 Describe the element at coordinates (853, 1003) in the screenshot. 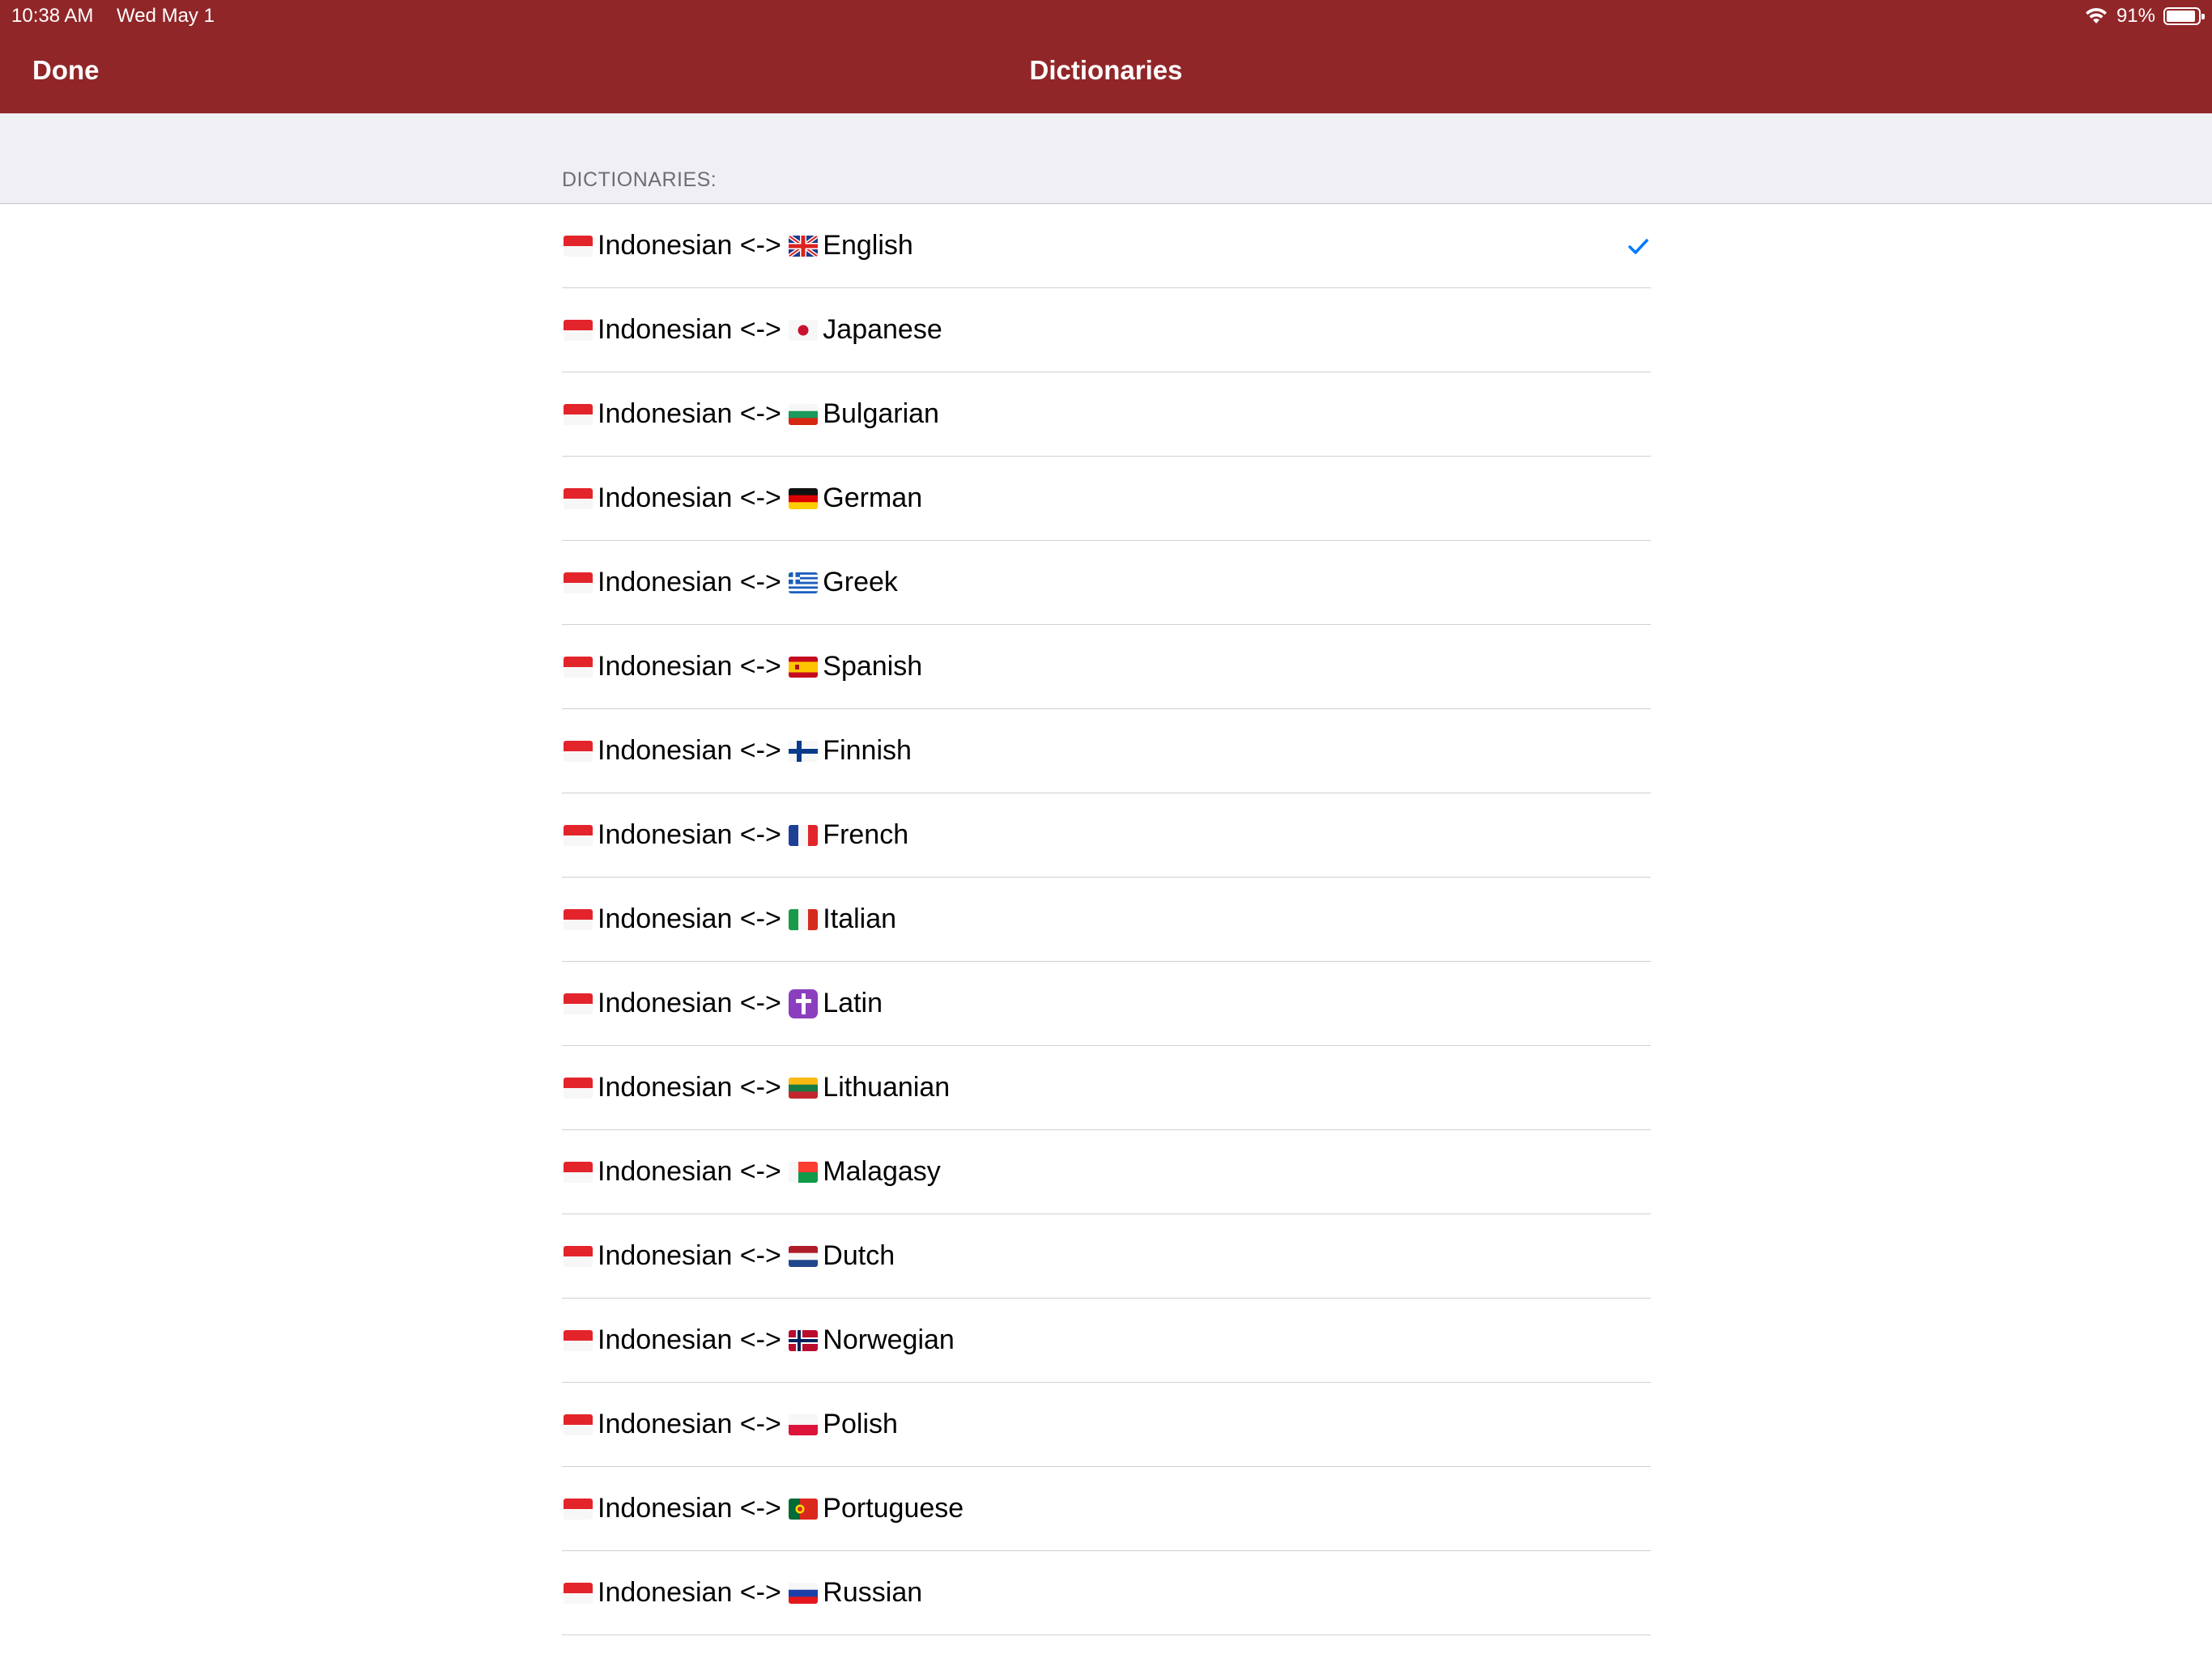

I see `dictionary-target-label: Latin` at that location.